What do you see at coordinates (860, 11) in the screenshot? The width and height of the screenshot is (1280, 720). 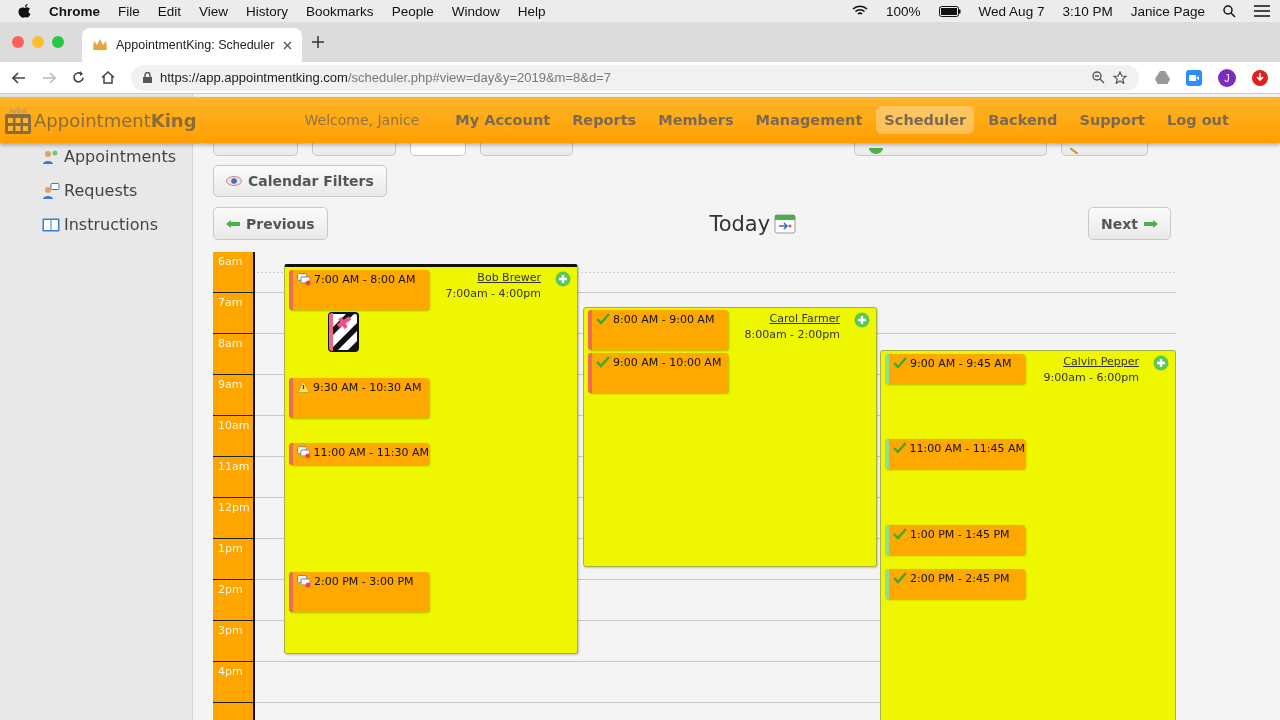 I see `wifi-icon` at bounding box center [860, 11].